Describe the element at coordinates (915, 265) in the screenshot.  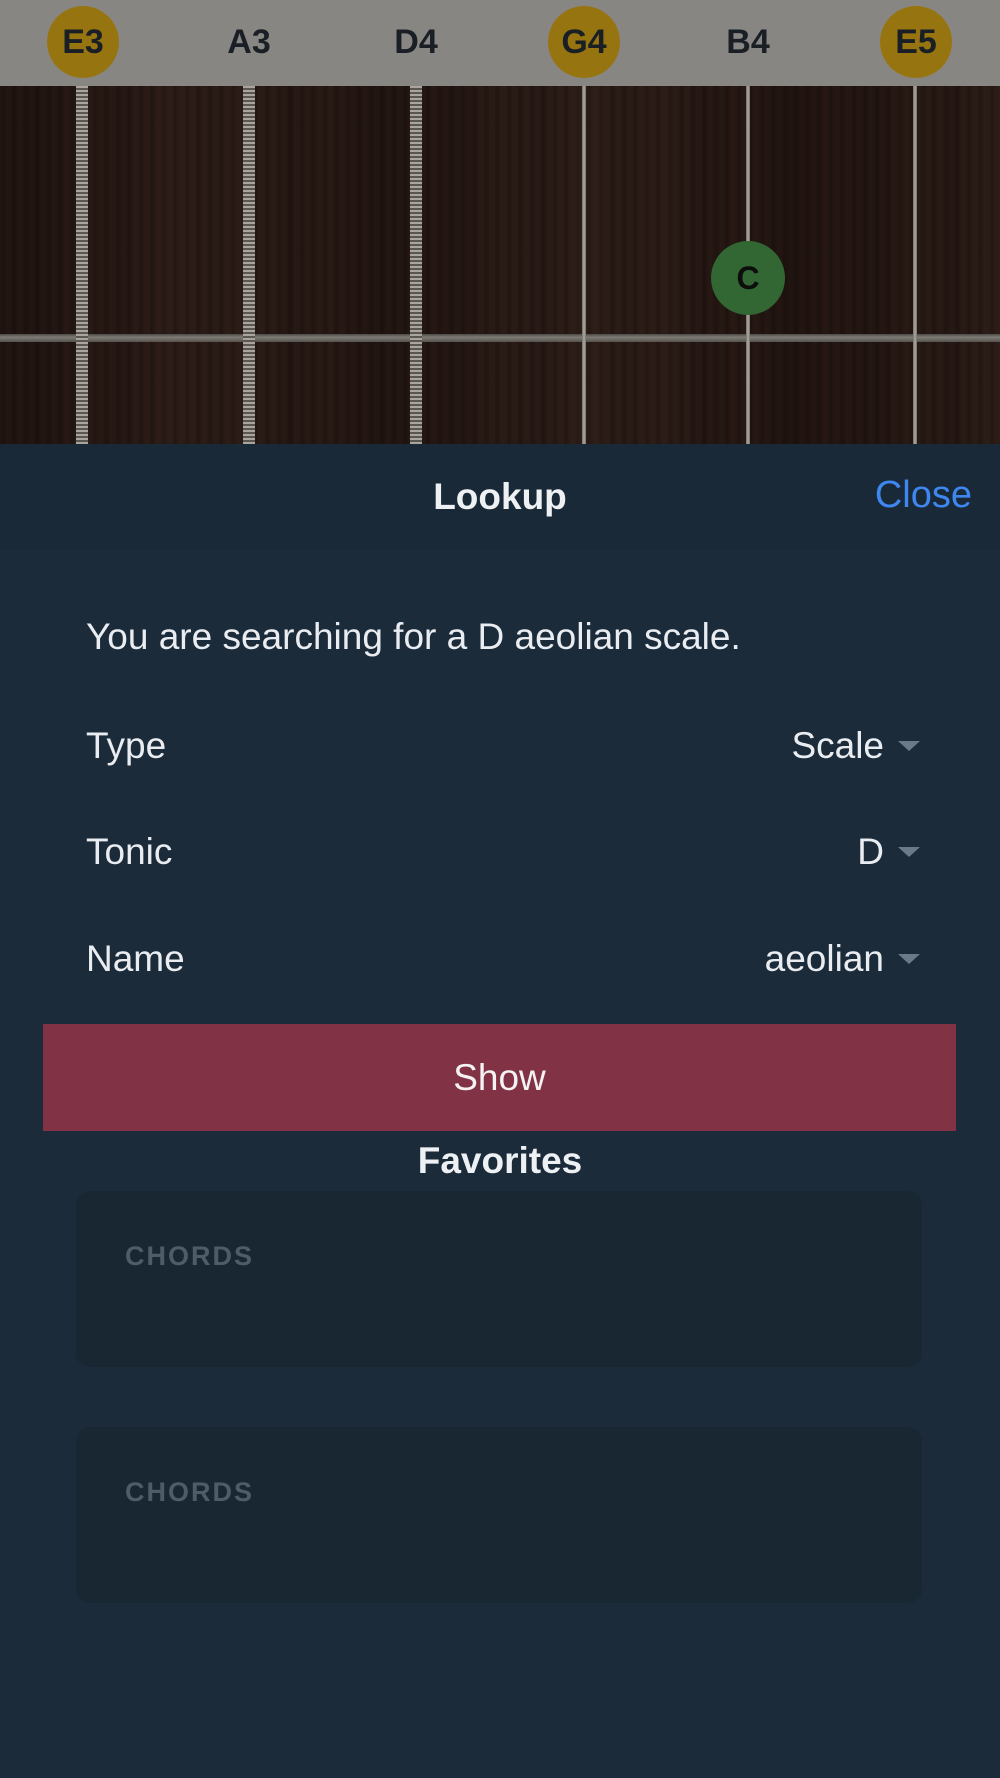
I see `string-e5` at that location.